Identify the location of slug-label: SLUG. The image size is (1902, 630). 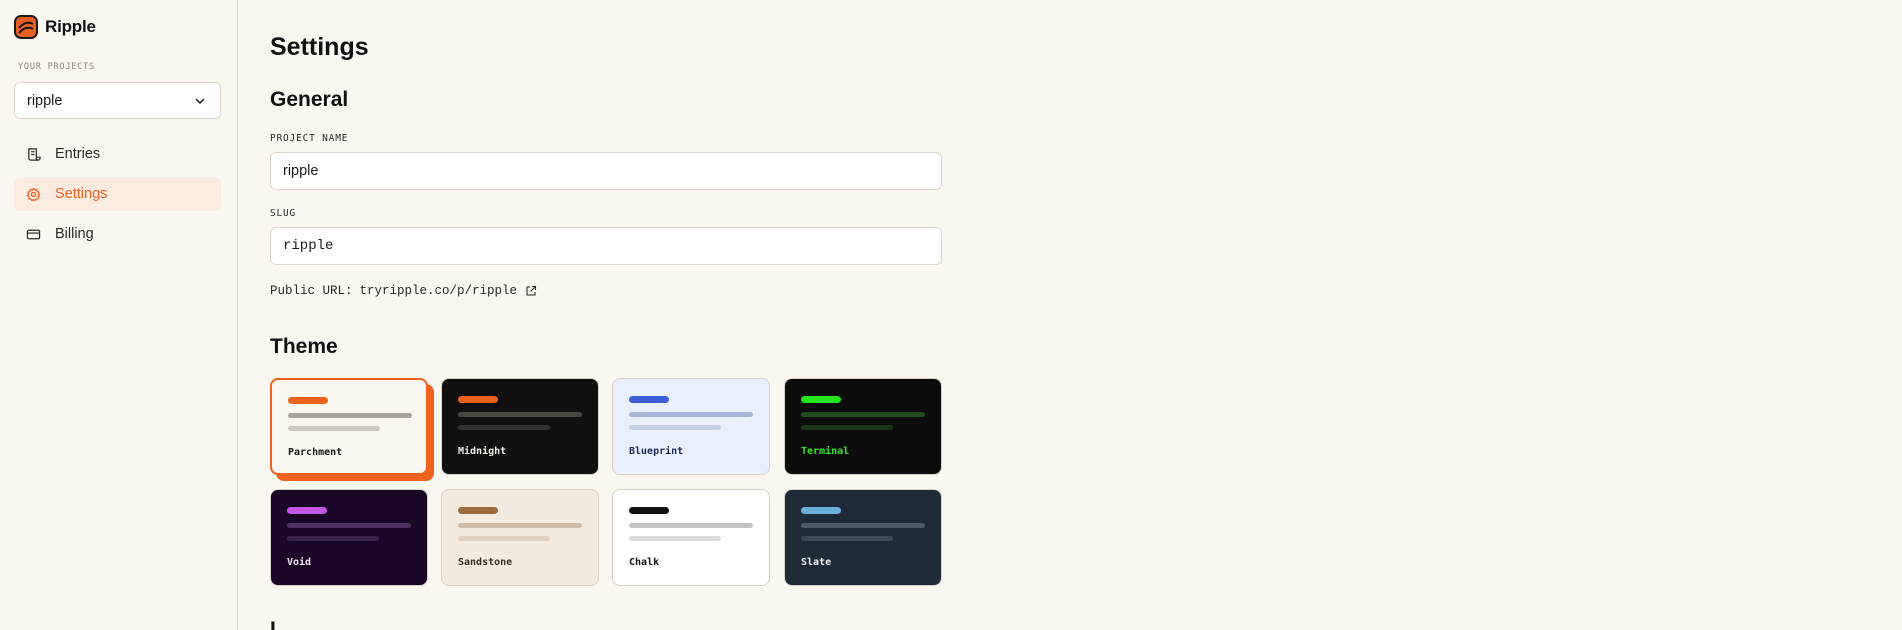
(283, 213).